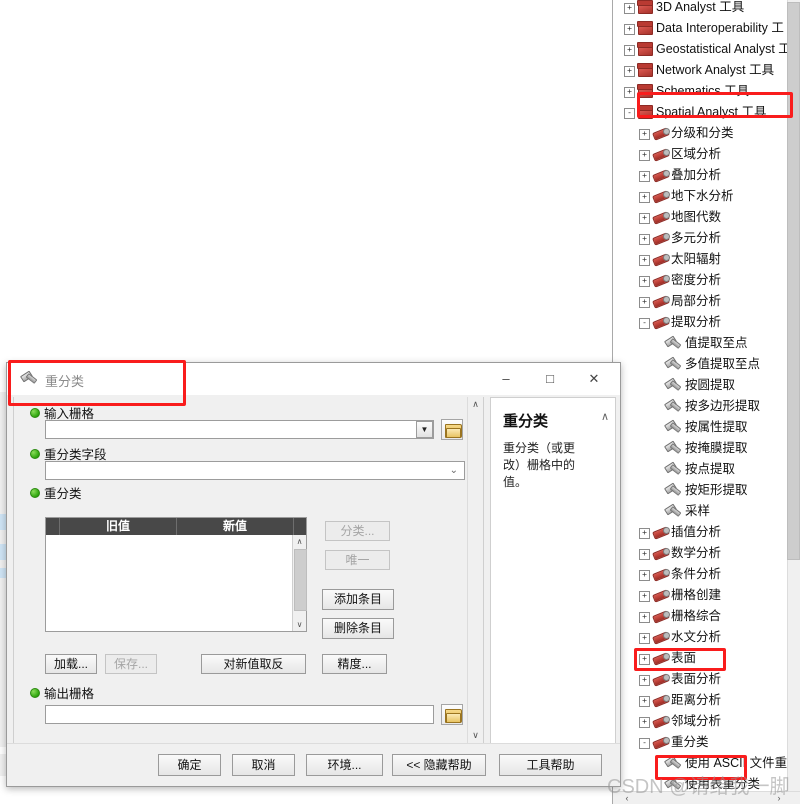 The width and height of the screenshot is (800, 804). What do you see at coordinates (700, 553) in the screenshot?
I see `tree-item-toolset: + 数学分析` at bounding box center [700, 553].